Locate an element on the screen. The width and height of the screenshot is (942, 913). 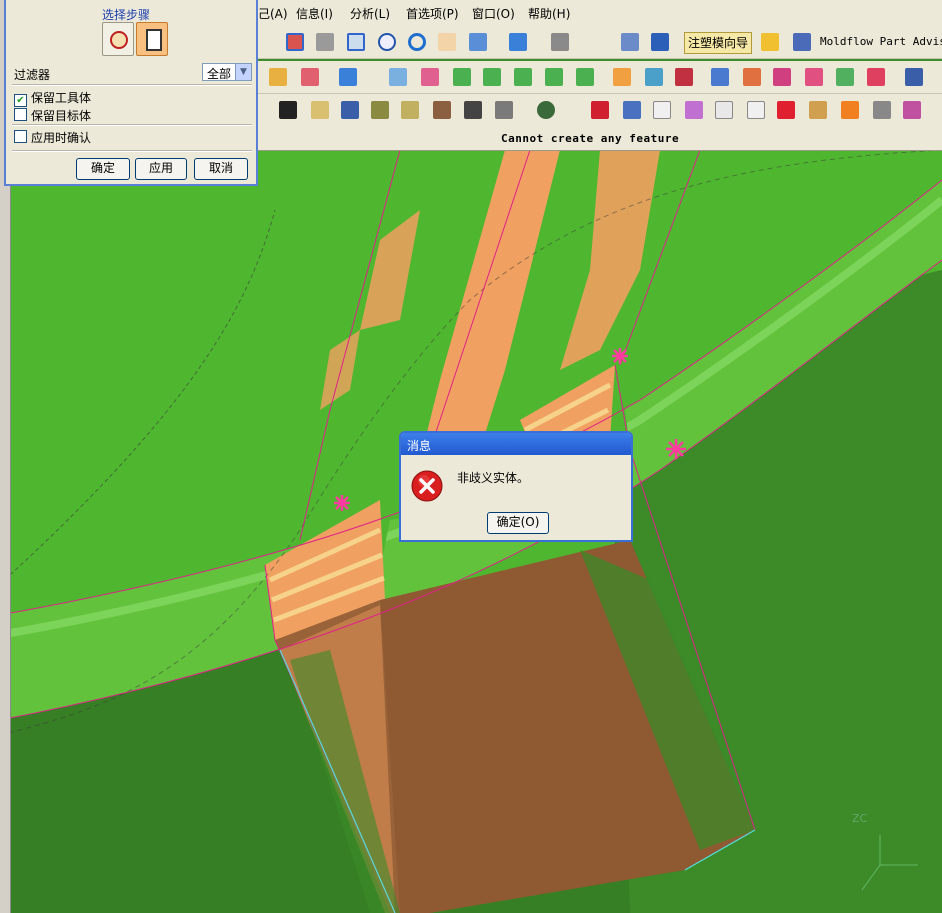
tool-13-icon is located at coordinates (756, 110).